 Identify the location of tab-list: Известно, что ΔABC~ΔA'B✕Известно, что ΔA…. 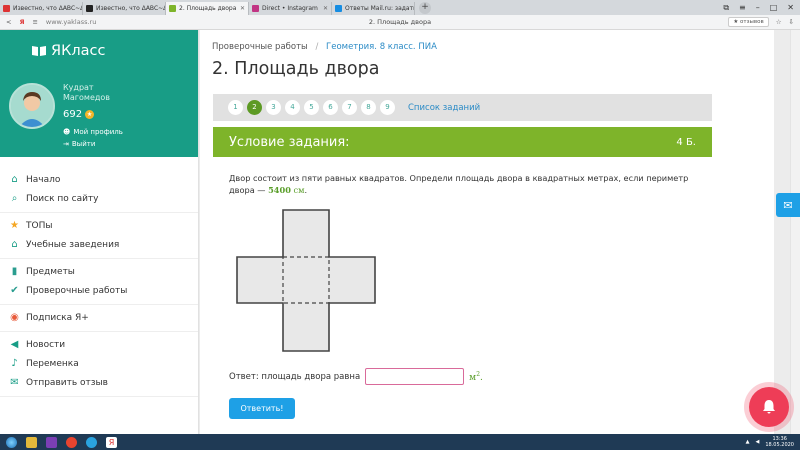
(207, 7).